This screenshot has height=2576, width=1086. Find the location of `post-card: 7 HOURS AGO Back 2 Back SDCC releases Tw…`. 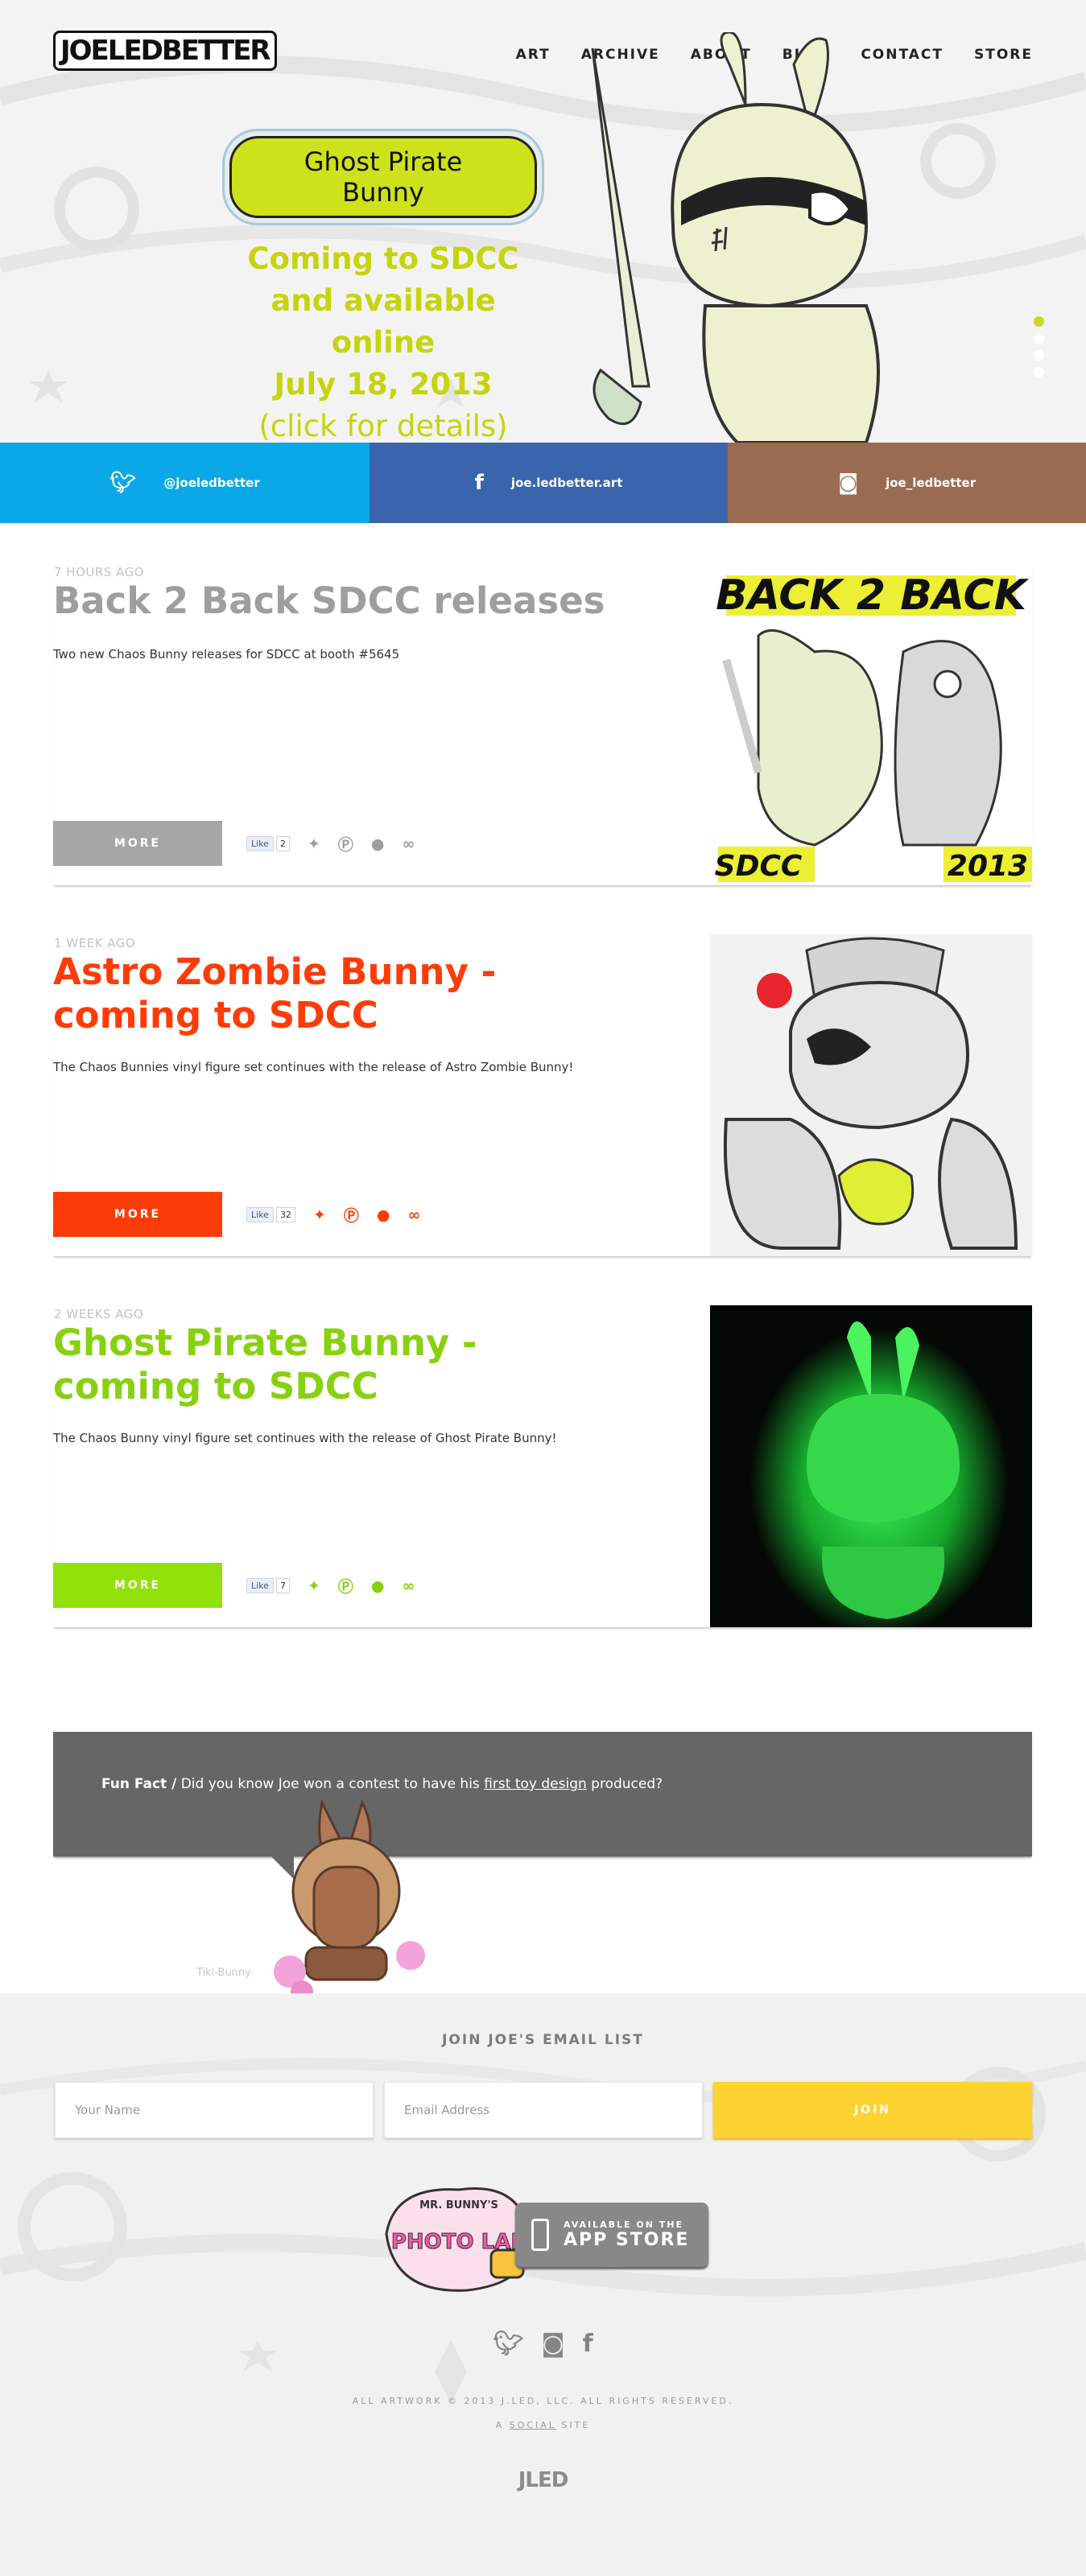

post-card: 7 HOURS AGO Back 2 Back SDCC releases Tw… is located at coordinates (542, 724).